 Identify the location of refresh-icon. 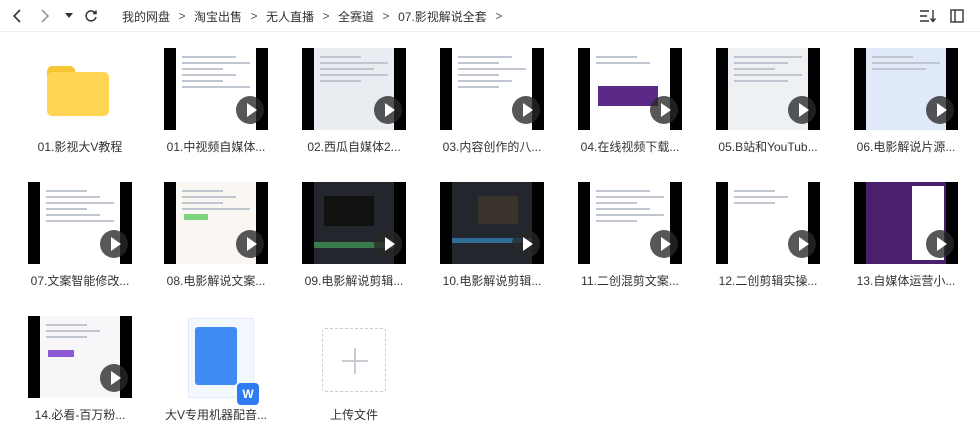
(91, 16).